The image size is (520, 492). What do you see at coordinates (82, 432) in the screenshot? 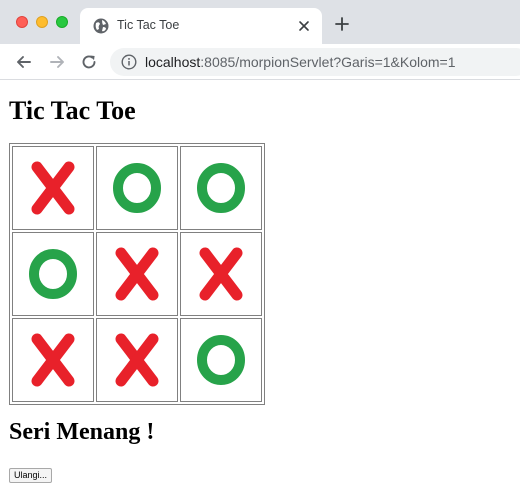
I see `result-message: Seri Menang !` at bounding box center [82, 432].